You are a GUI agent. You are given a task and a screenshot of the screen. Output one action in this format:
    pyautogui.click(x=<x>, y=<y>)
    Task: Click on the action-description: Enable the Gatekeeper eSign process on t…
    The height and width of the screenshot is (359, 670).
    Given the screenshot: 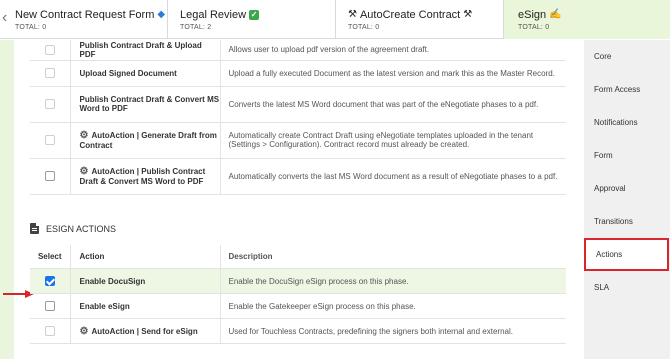 What is the action you would take?
    pyautogui.click(x=393, y=306)
    